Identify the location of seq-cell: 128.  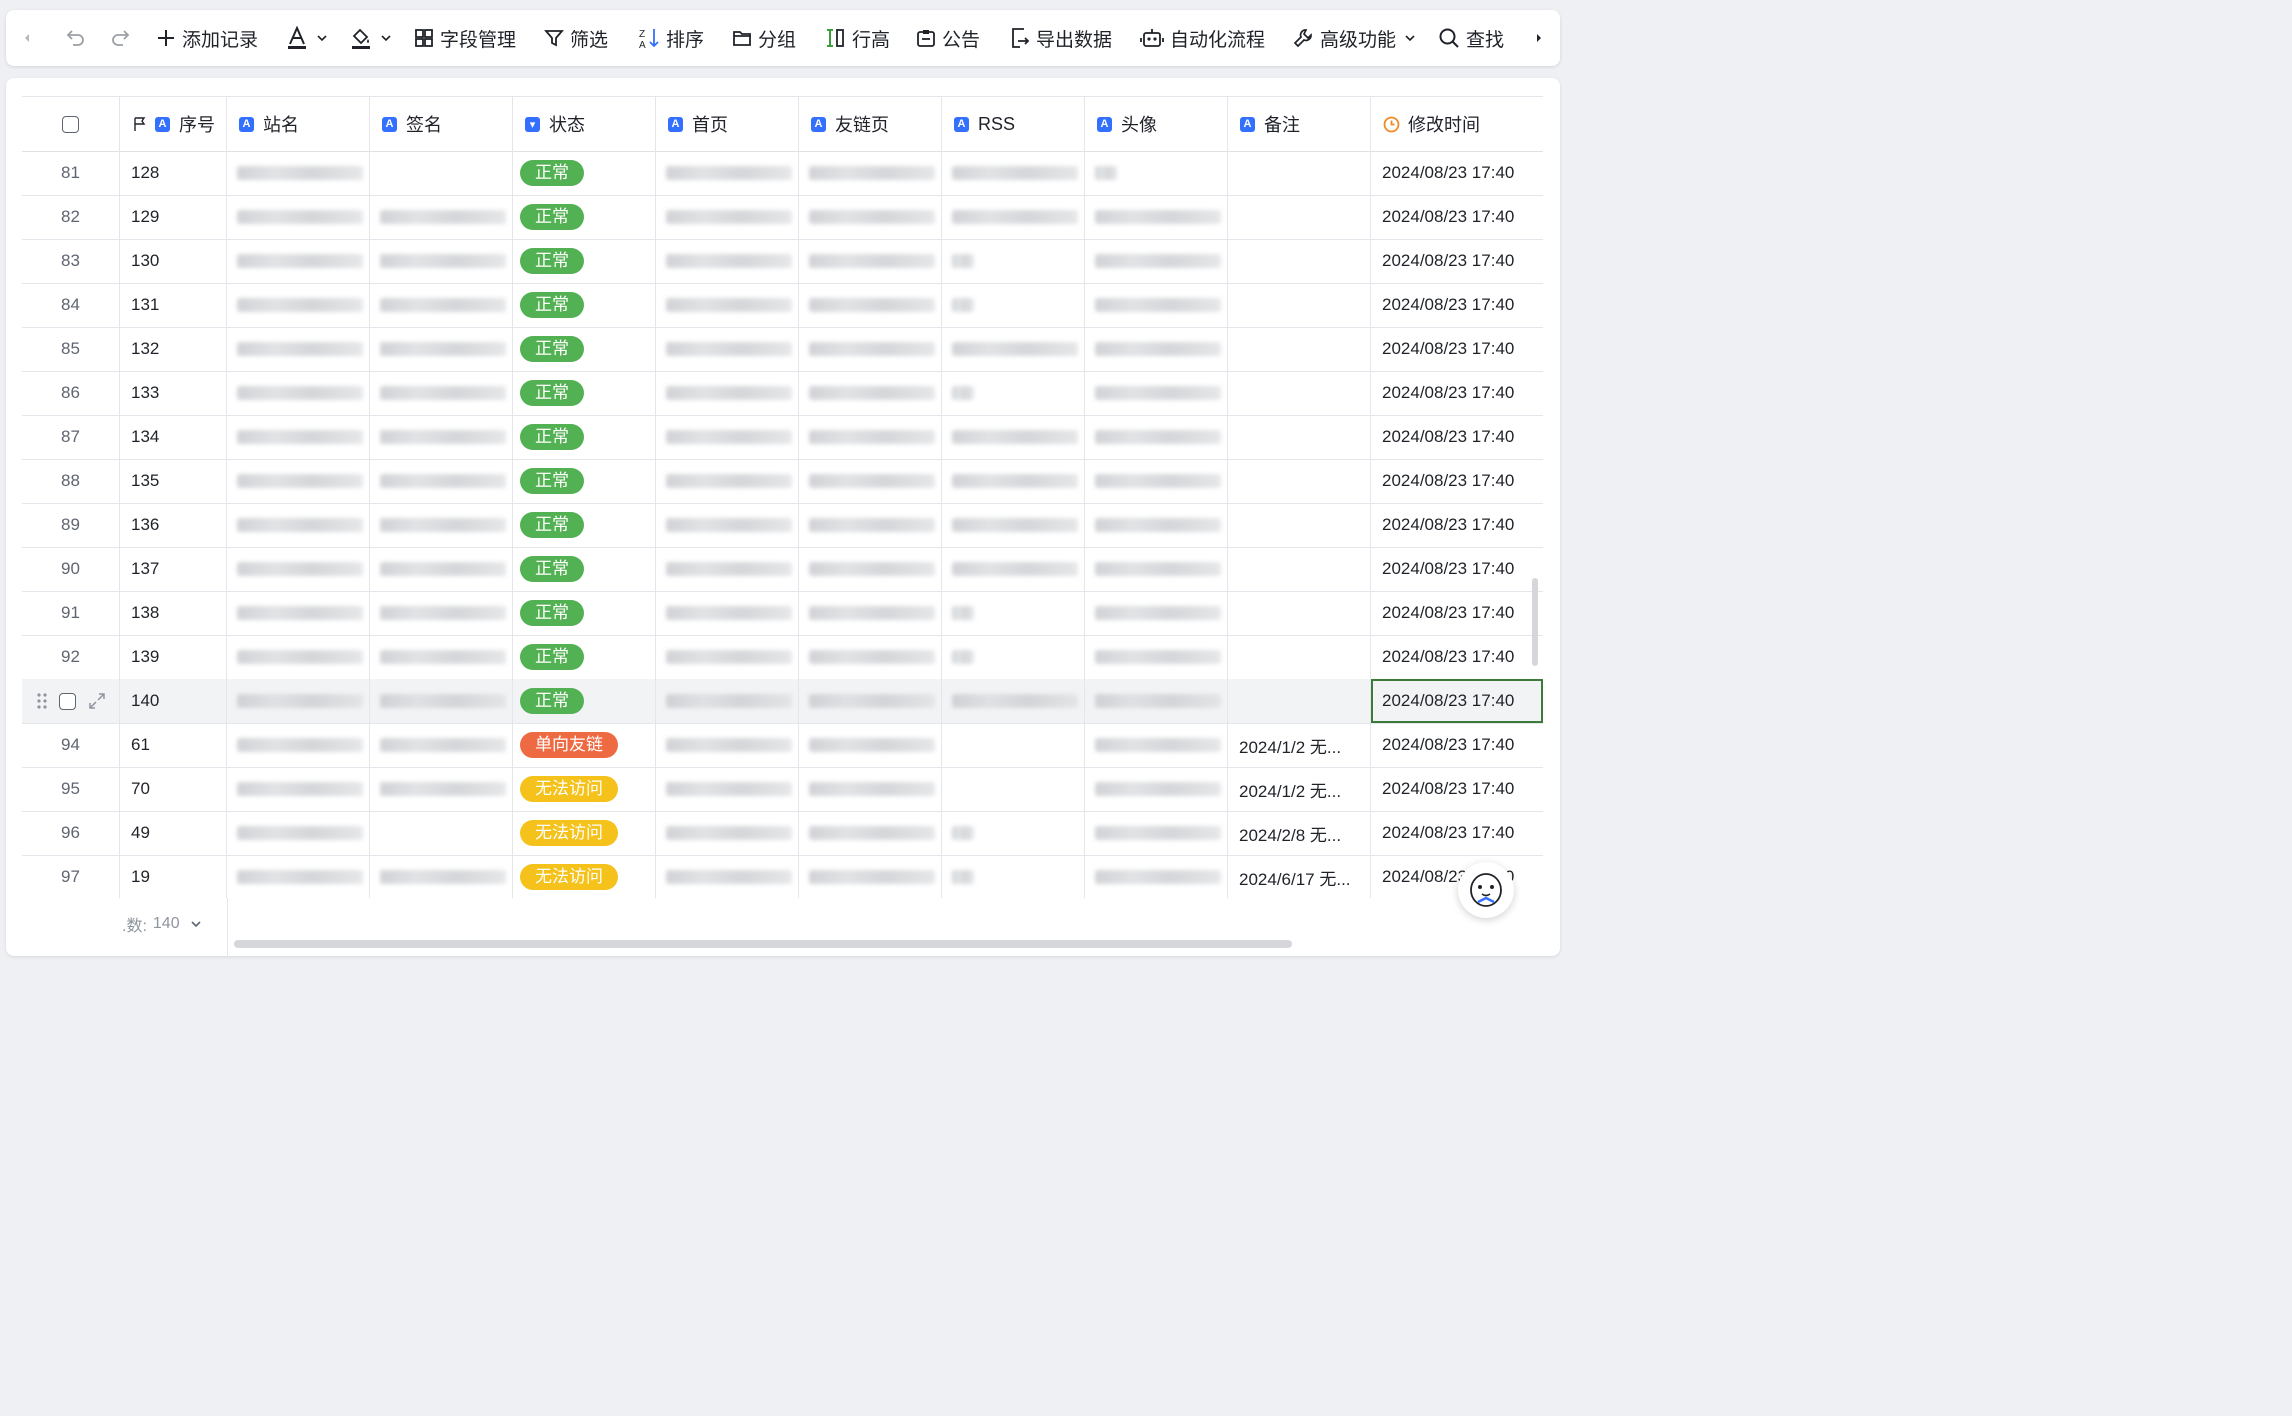
(173, 173).